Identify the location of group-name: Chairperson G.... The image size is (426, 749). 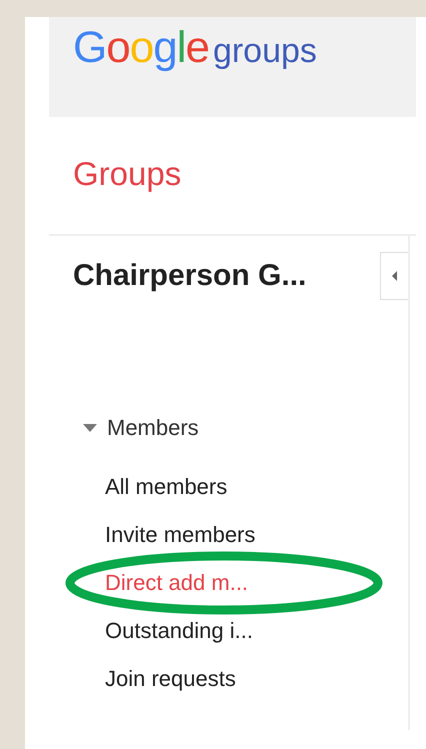
(189, 276).